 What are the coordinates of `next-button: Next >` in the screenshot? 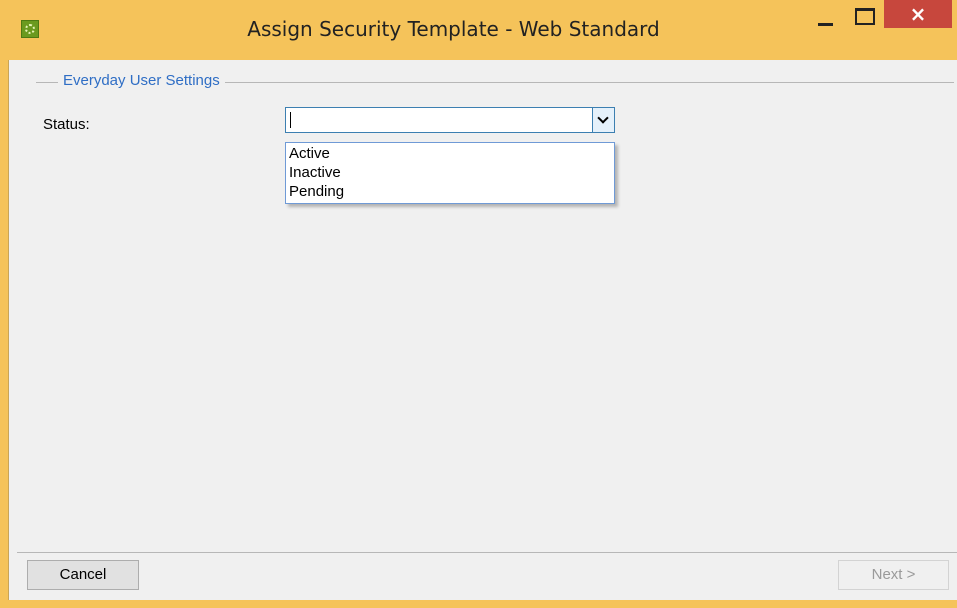 It's located at (893, 575).